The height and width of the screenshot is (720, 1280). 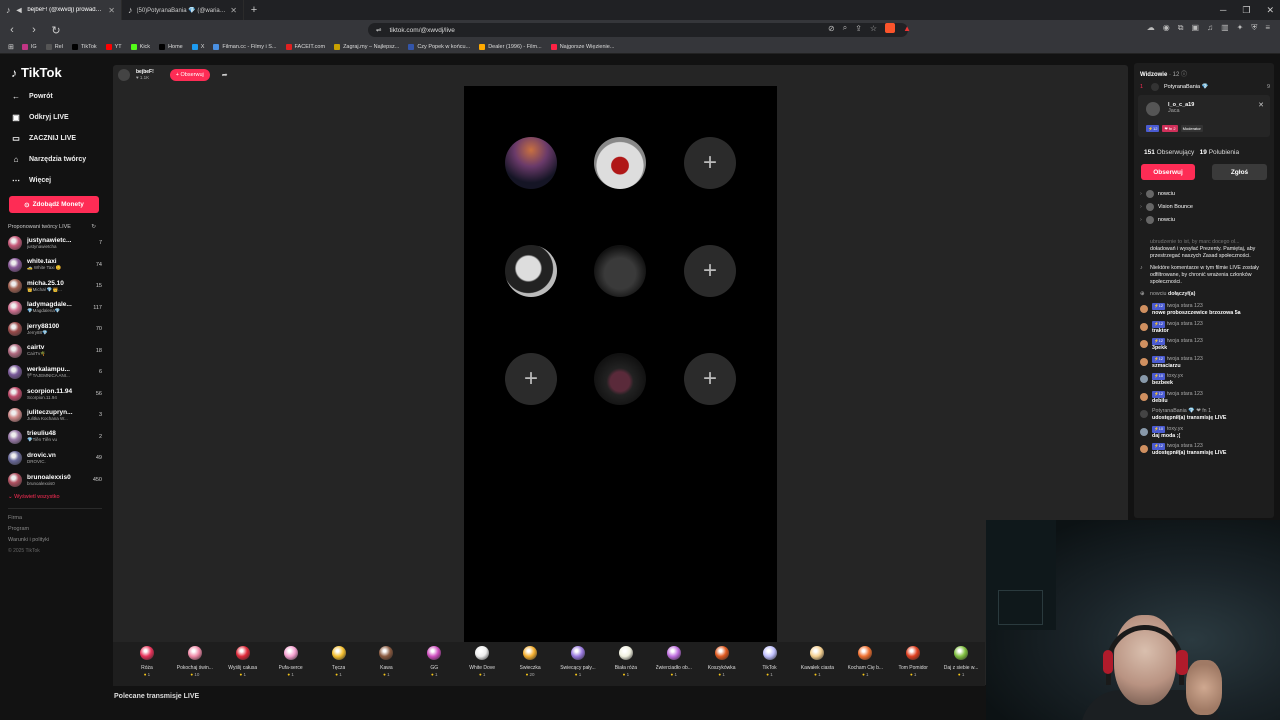 I want to click on gift-item: Róża ● 1, so click(x=147, y=664).